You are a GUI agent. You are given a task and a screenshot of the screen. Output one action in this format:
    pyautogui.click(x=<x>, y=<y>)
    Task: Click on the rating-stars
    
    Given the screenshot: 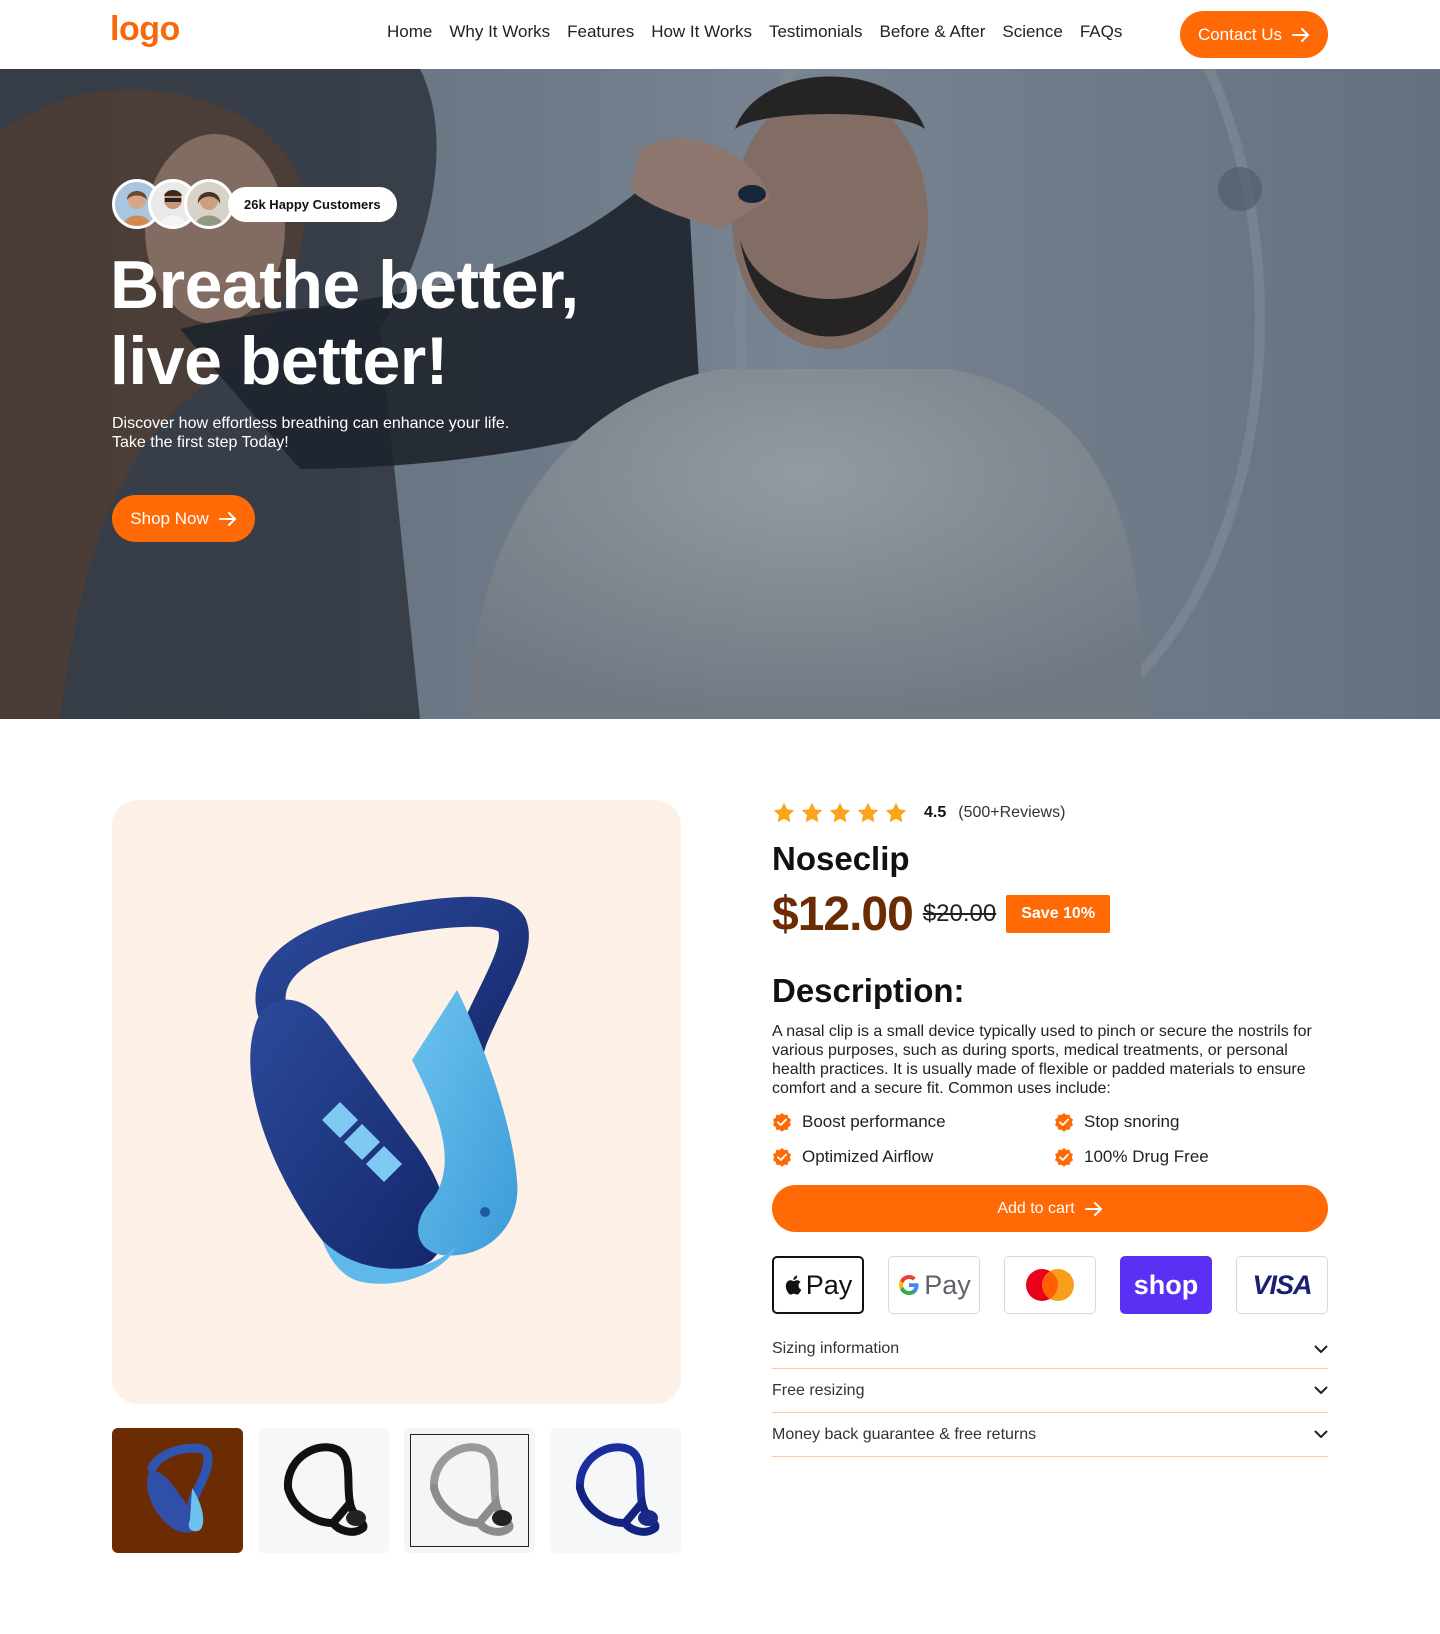 What is the action you would take?
    pyautogui.click(x=842, y=813)
    